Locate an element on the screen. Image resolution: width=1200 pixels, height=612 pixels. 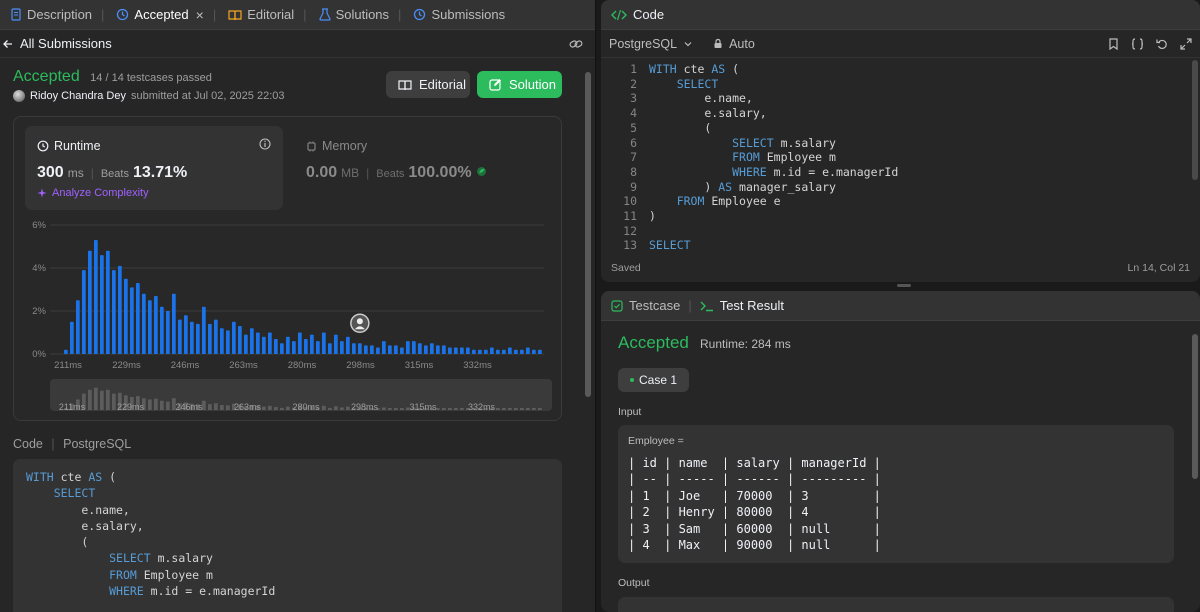
marker-avatar-head is located at coordinates (359, 321).